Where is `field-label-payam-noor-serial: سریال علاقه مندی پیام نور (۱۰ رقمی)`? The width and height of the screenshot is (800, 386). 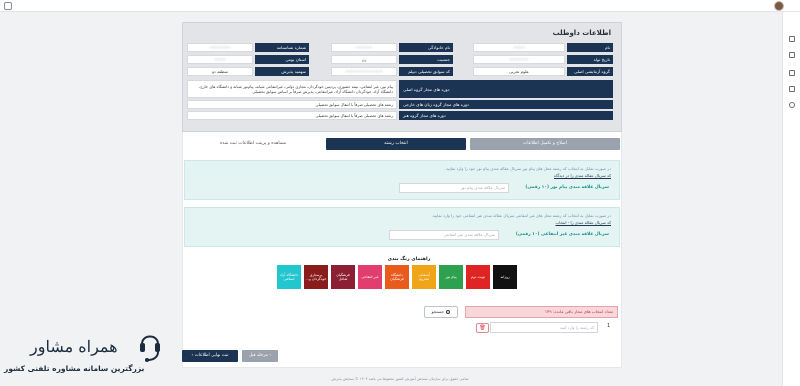
field-label-payam-noor-serial: سریال علاقه مندی پیام نور (۱۰ رقمی) is located at coordinates (567, 187).